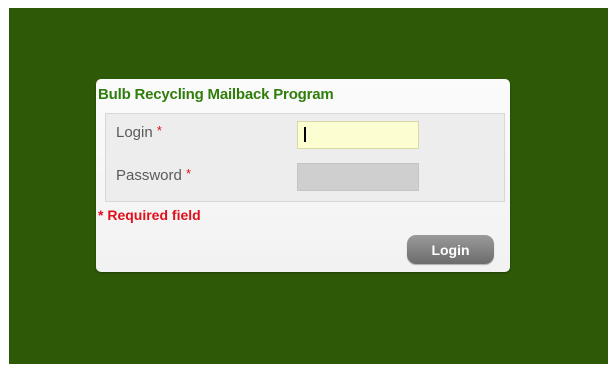  Describe the element at coordinates (450, 249) in the screenshot. I see `login-button: Login` at that location.